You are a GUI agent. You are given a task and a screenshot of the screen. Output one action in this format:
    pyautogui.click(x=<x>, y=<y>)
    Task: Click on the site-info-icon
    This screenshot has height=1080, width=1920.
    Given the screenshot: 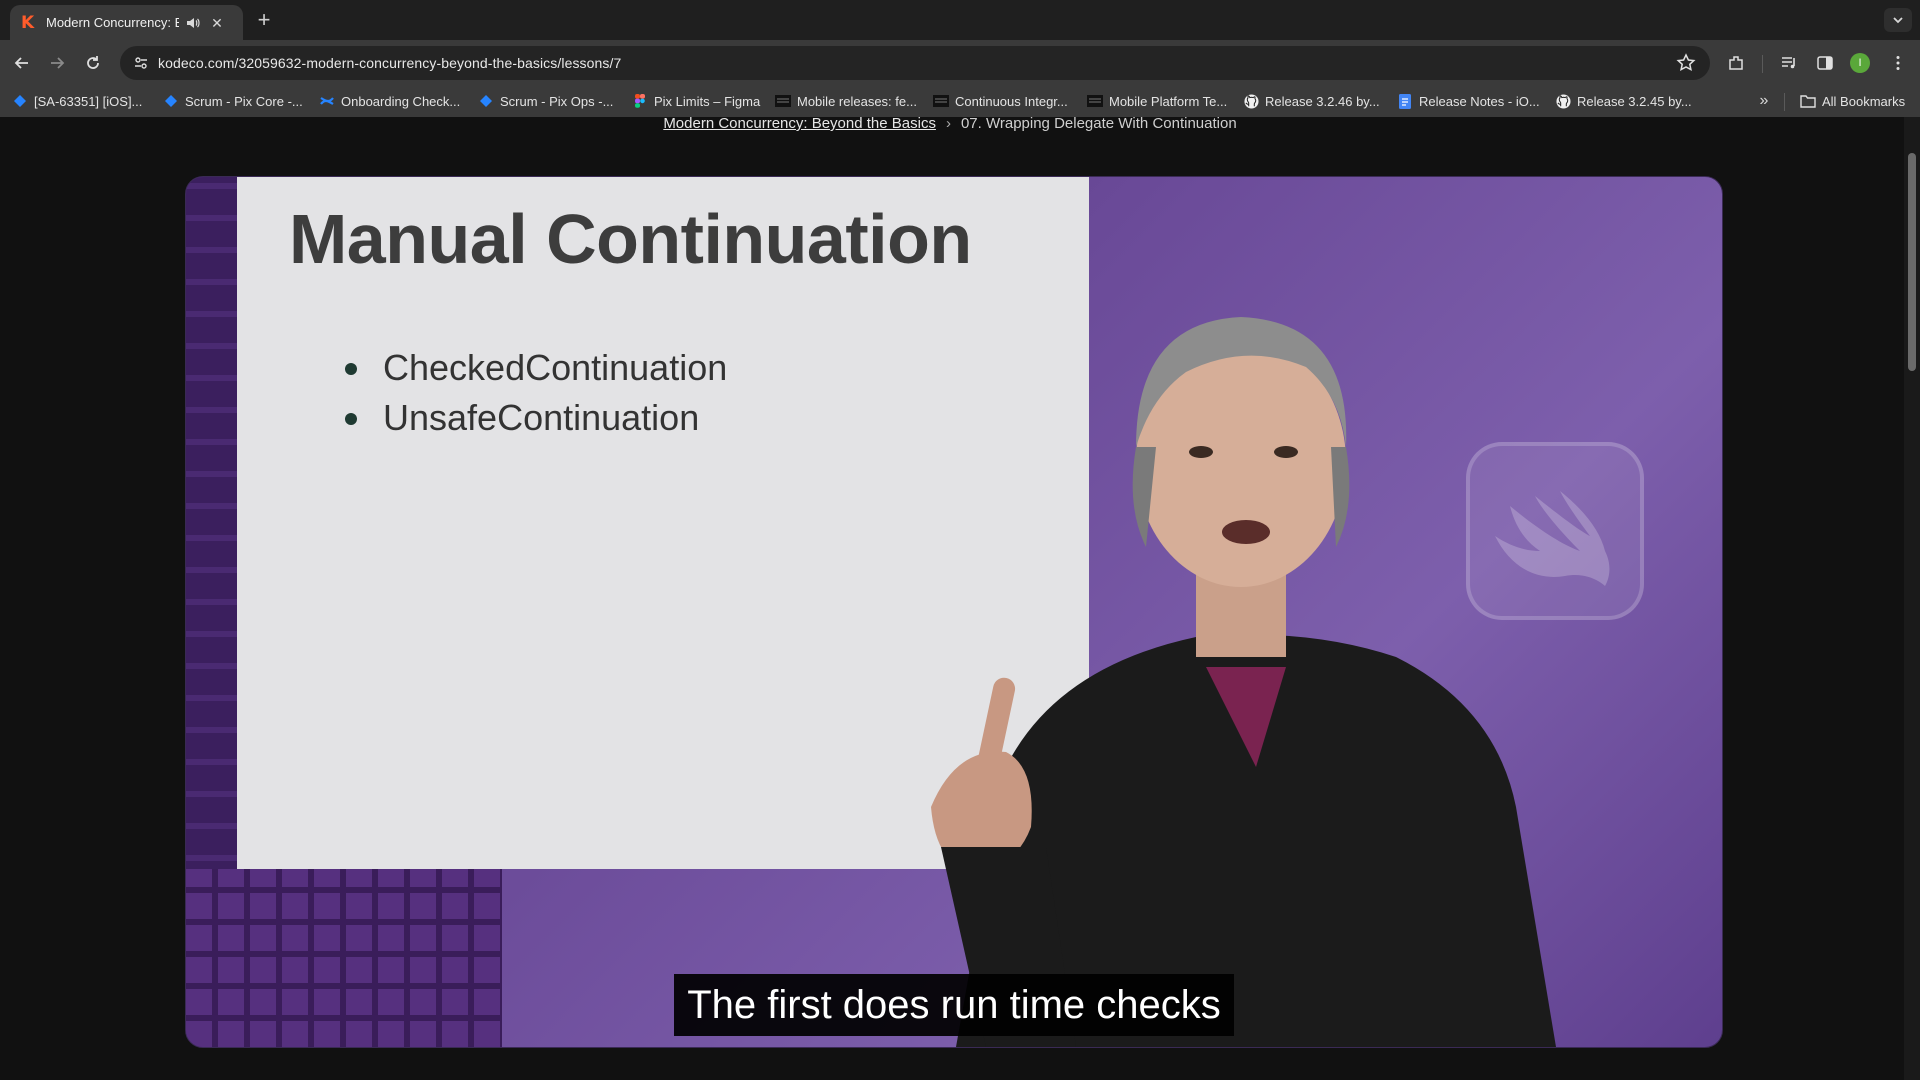 What is the action you would take?
    pyautogui.click(x=141, y=63)
    